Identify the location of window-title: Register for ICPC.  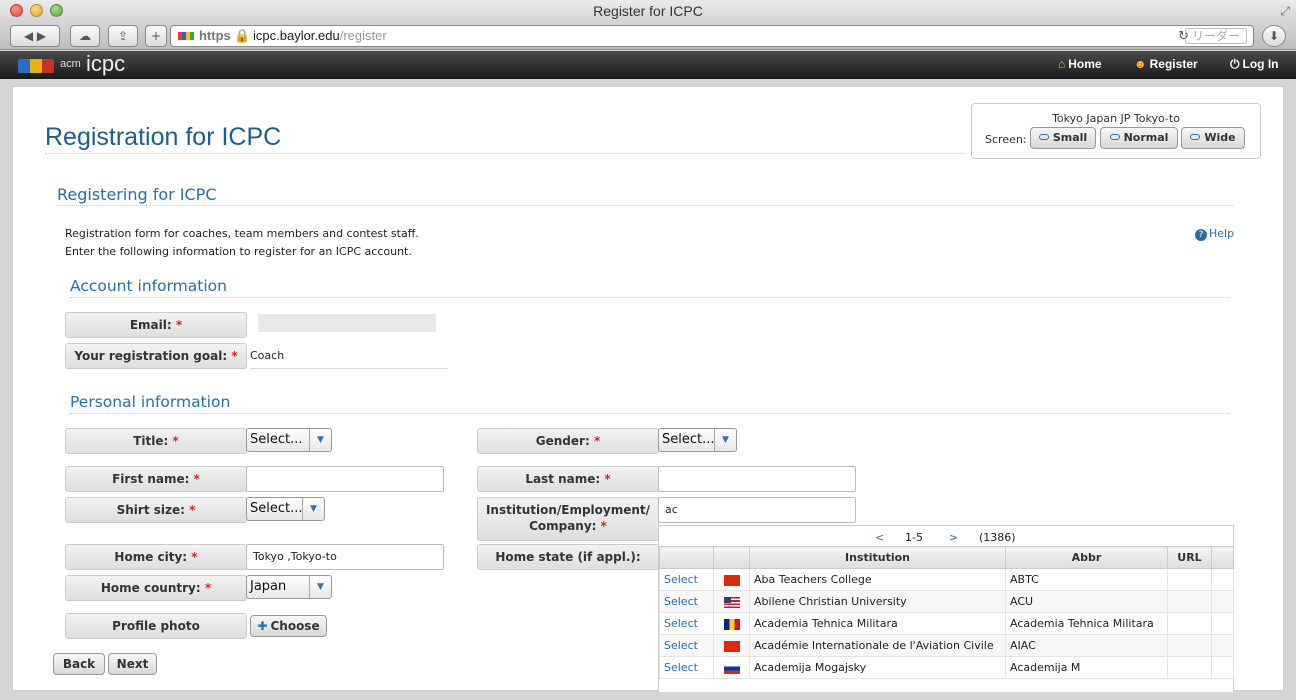
(648, 11).